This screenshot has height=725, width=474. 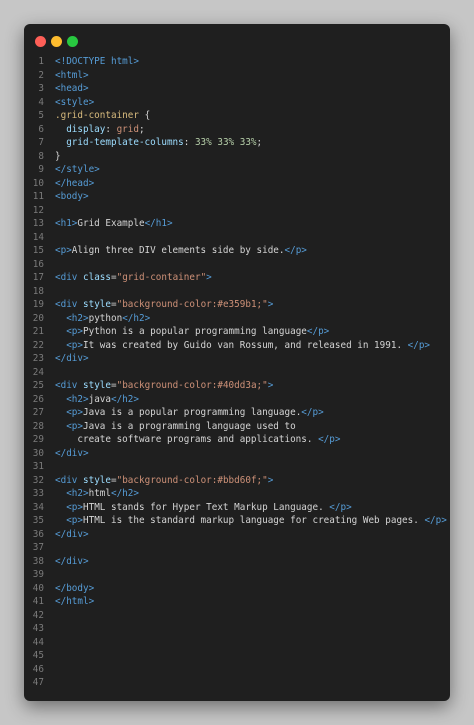 What do you see at coordinates (237, 238) in the screenshot?
I see `code-line: 14` at bounding box center [237, 238].